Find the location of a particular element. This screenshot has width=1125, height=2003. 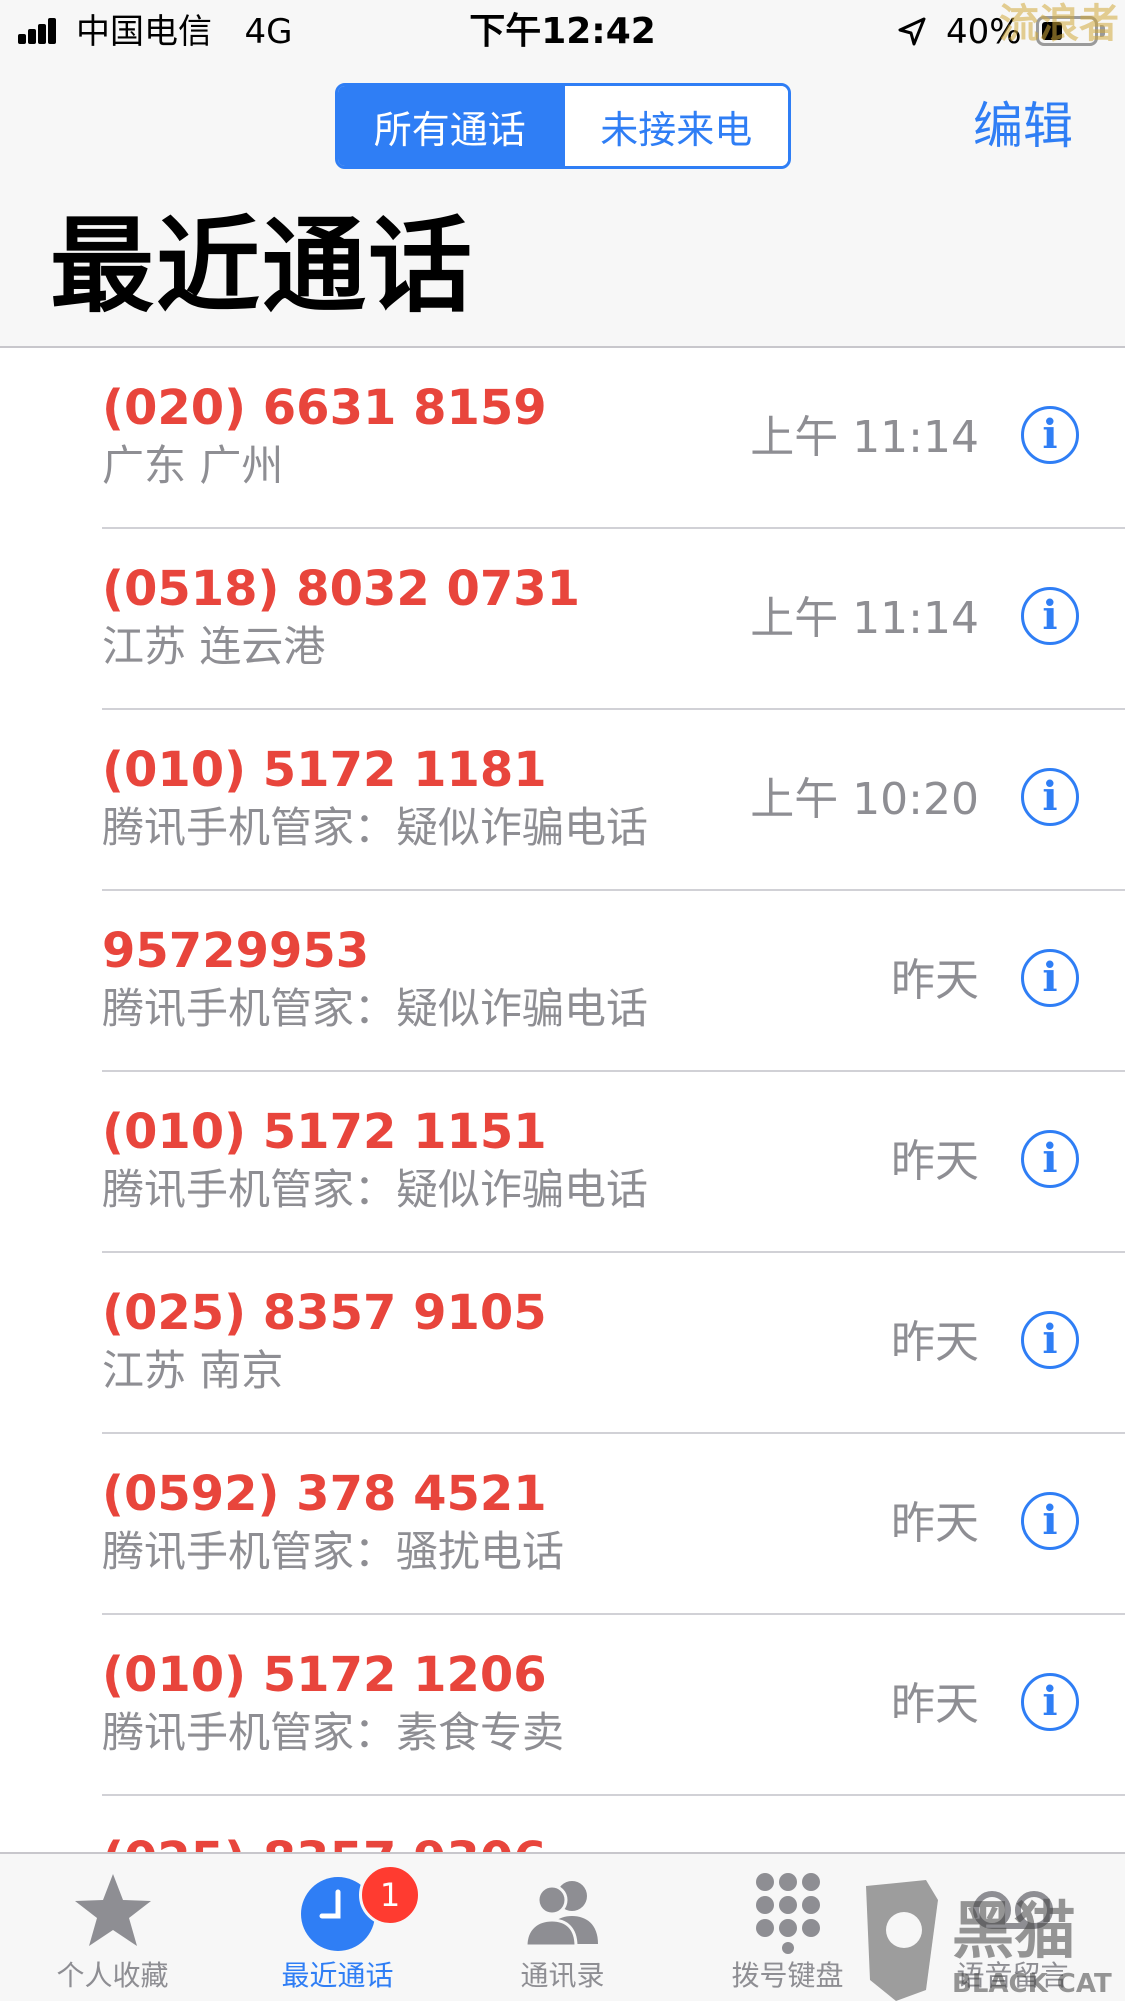

tab-recents: 1 最近通话 is located at coordinates (337, 1928).